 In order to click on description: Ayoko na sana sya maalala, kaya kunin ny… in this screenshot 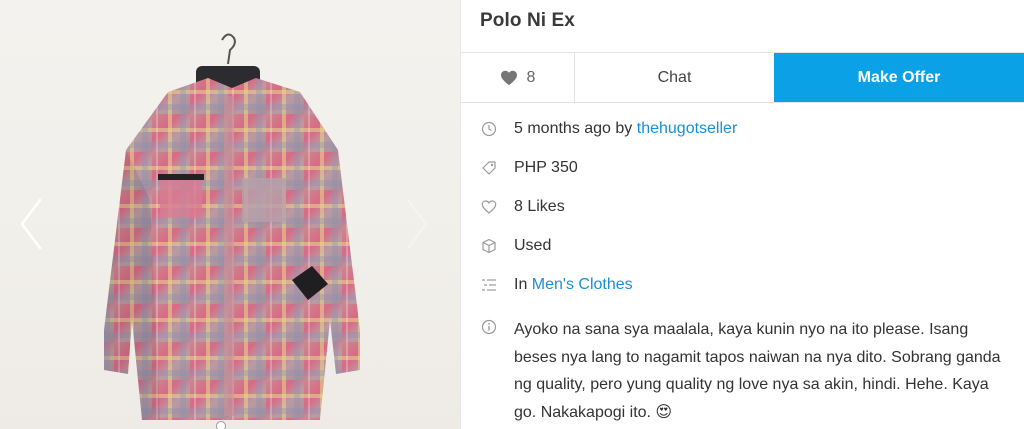, I will do `click(757, 371)`.